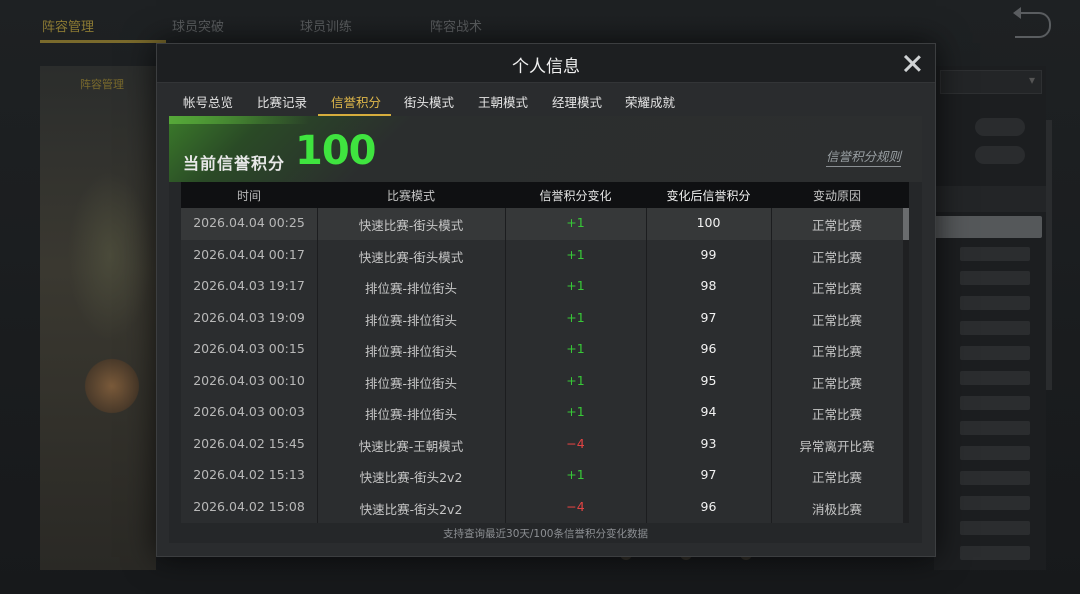 This screenshot has width=1080, height=594. I want to click on table-scrollbar, so click(906, 365).